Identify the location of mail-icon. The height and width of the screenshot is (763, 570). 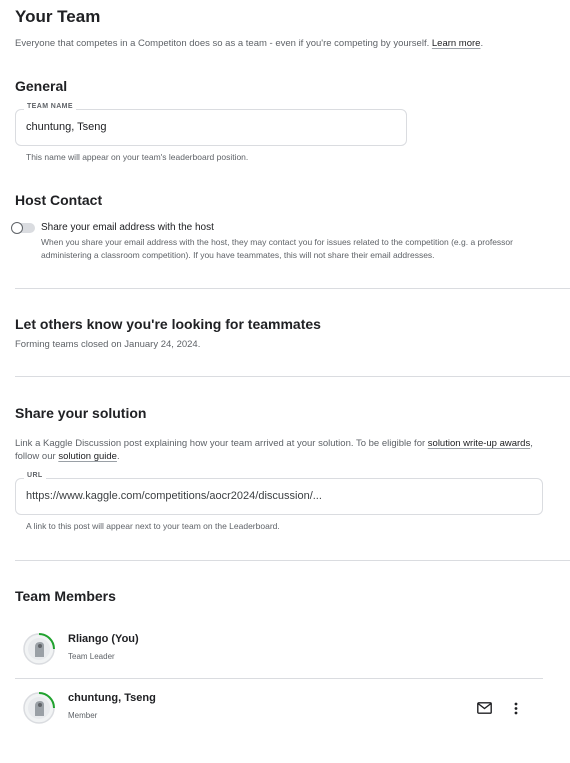
(484, 708).